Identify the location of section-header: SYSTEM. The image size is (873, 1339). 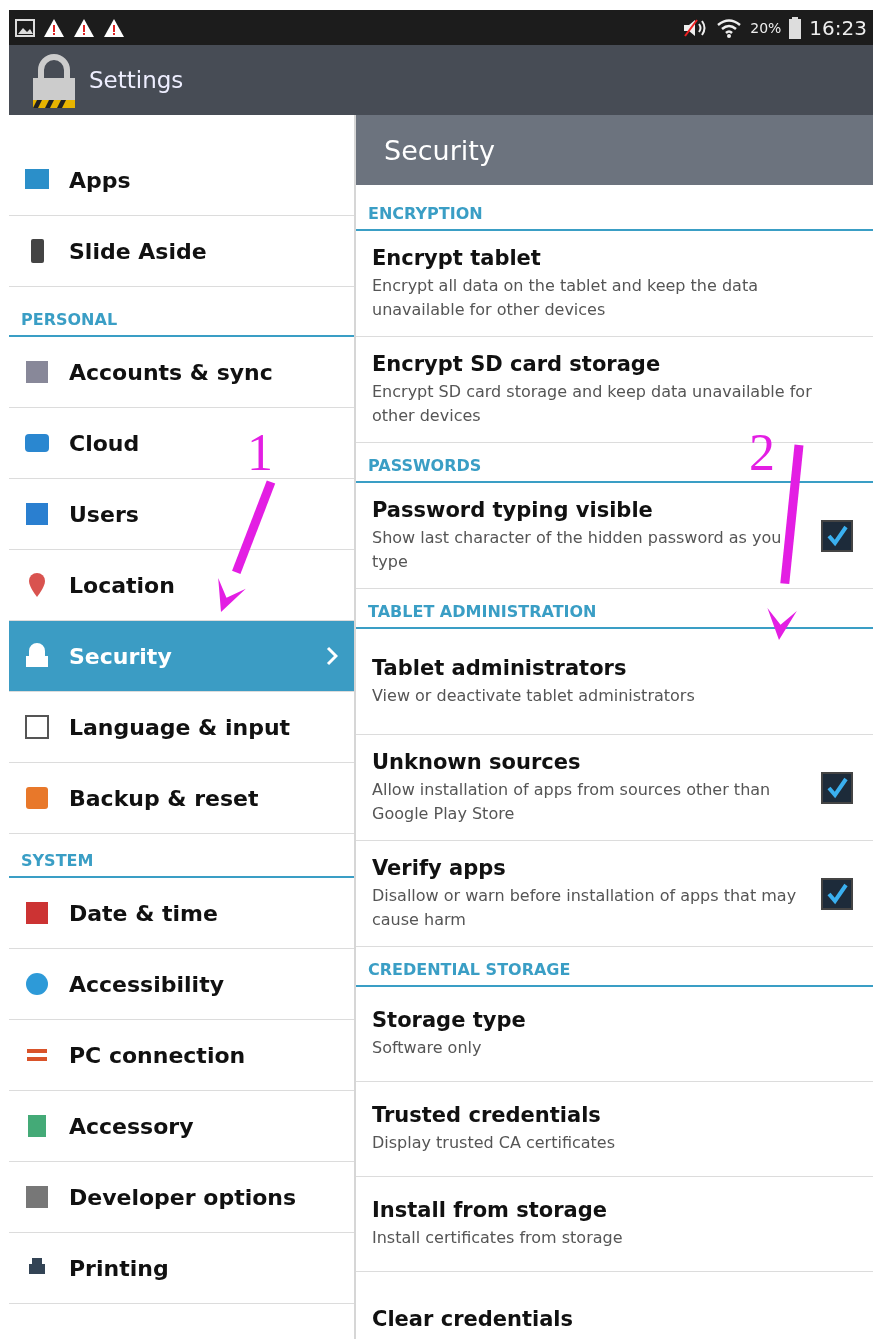
(57, 860).